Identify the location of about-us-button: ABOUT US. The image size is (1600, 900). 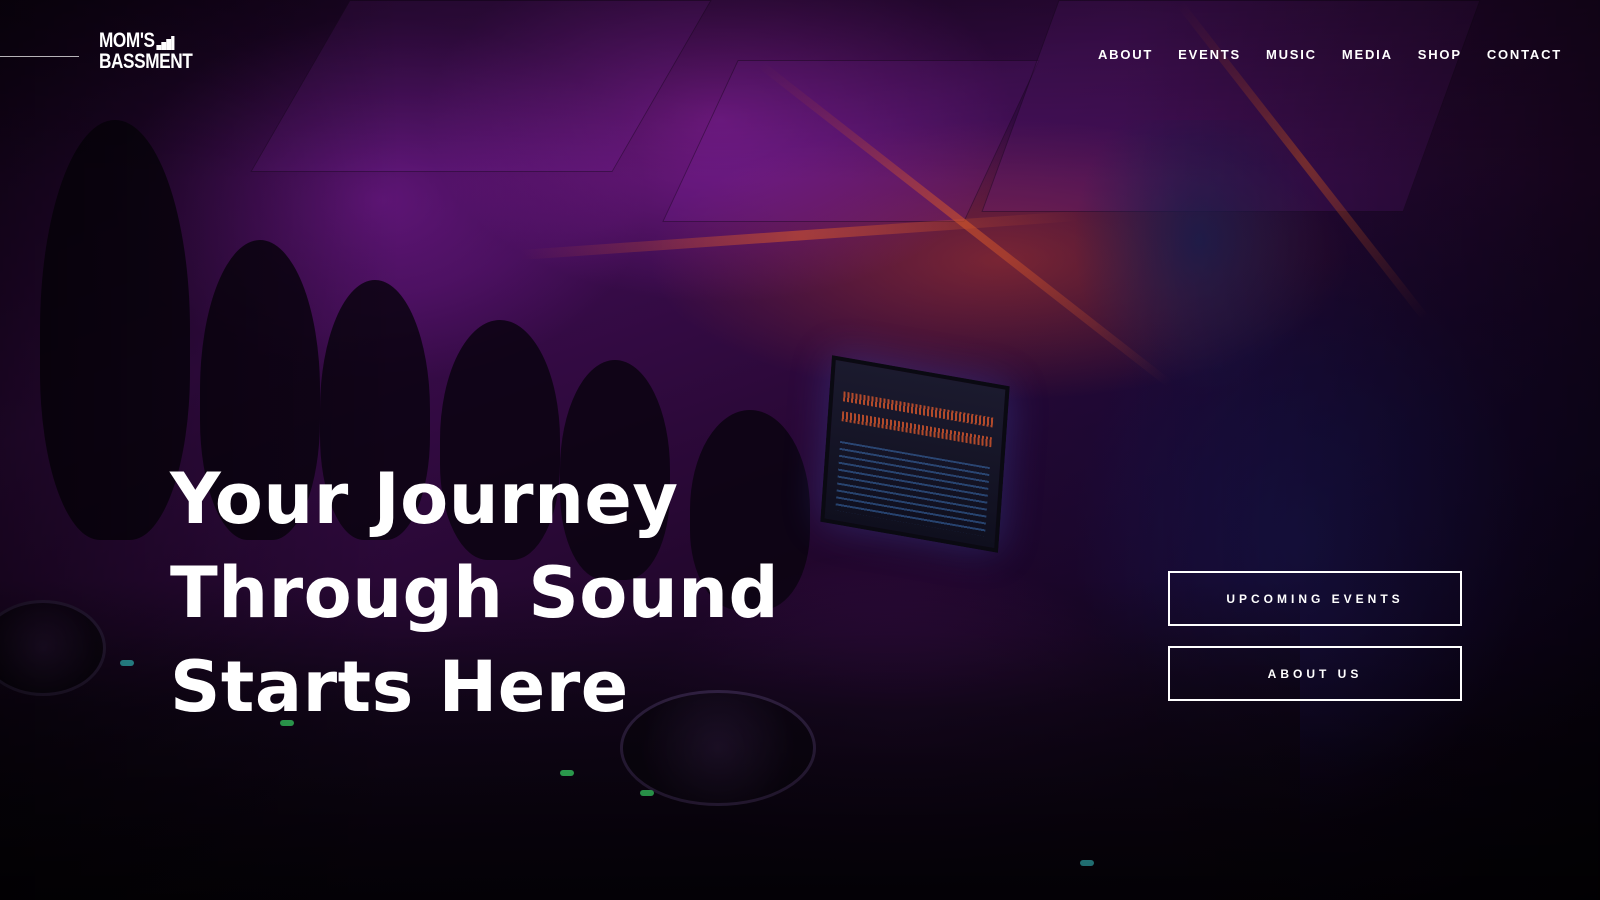
(1315, 673).